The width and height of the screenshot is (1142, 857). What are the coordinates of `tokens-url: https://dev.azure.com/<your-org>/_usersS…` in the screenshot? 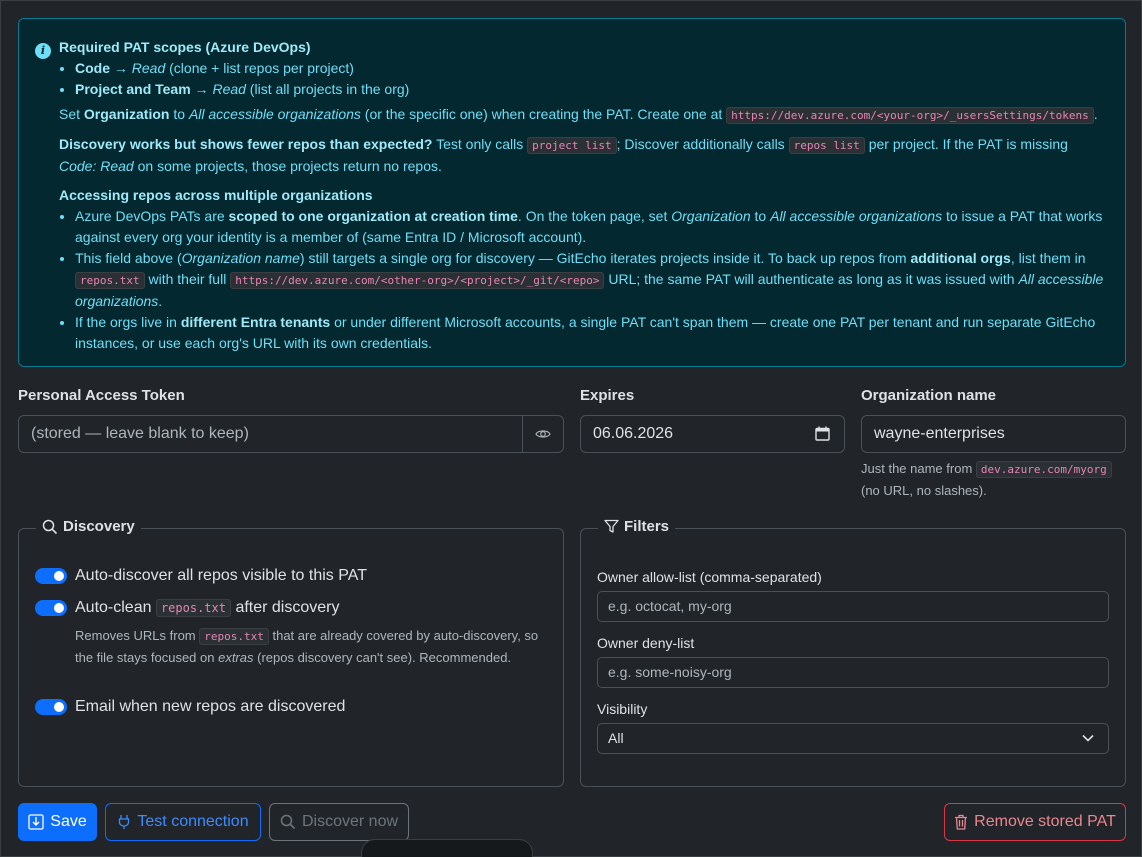 It's located at (910, 115).